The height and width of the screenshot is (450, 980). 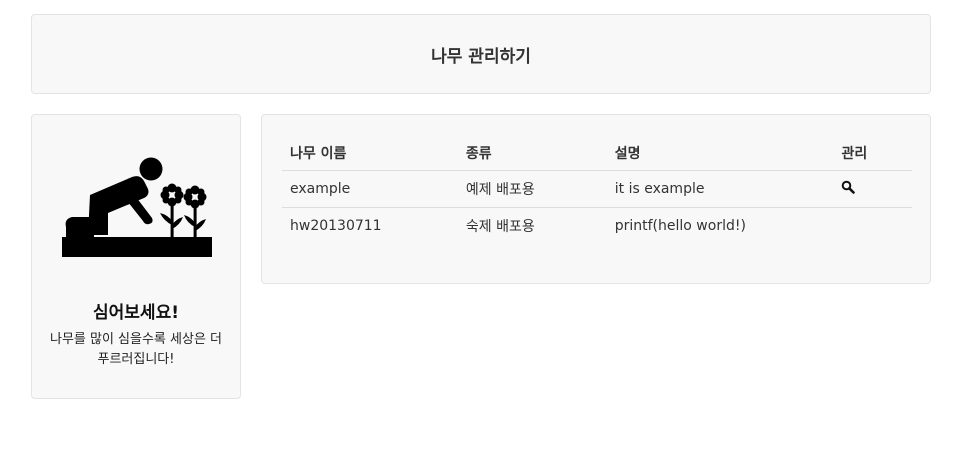 What do you see at coordinates (872, 153) in the screenshot?
I see `column-header-manage: 관리` at bounding box center [872, 153].